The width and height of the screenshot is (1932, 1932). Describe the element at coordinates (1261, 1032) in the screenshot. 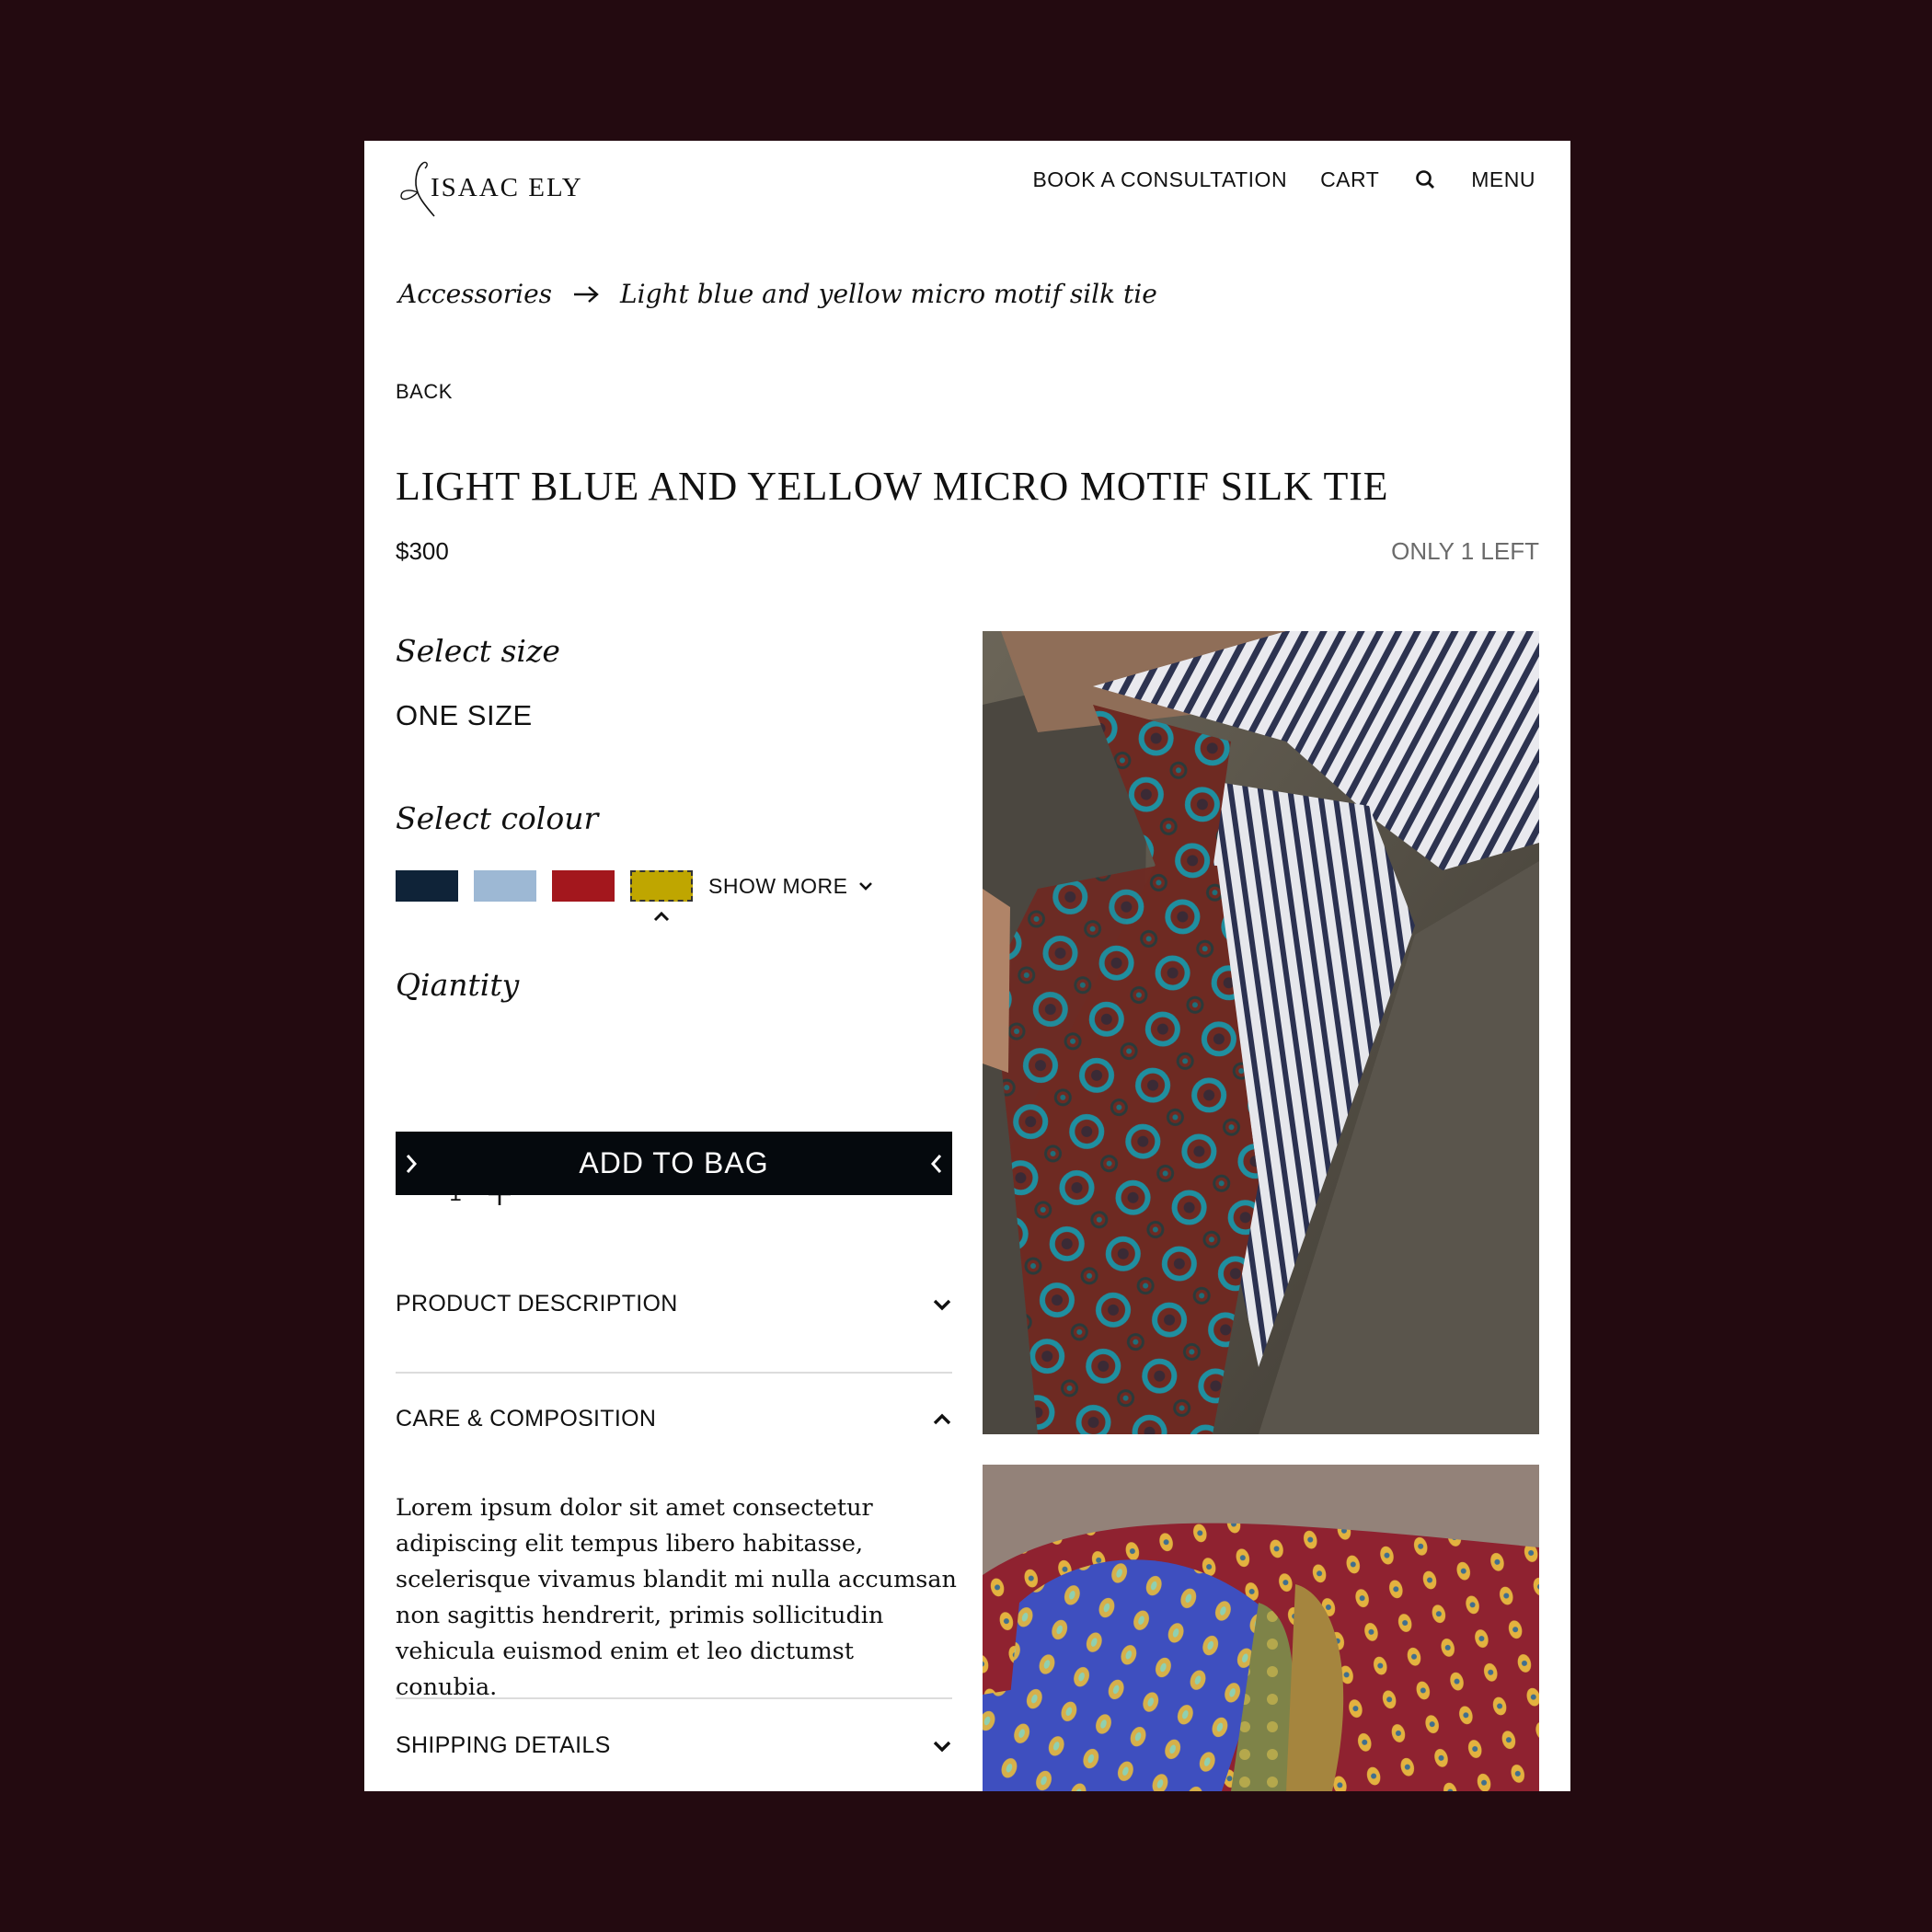

I see `product-image-tie-worn` at that location.